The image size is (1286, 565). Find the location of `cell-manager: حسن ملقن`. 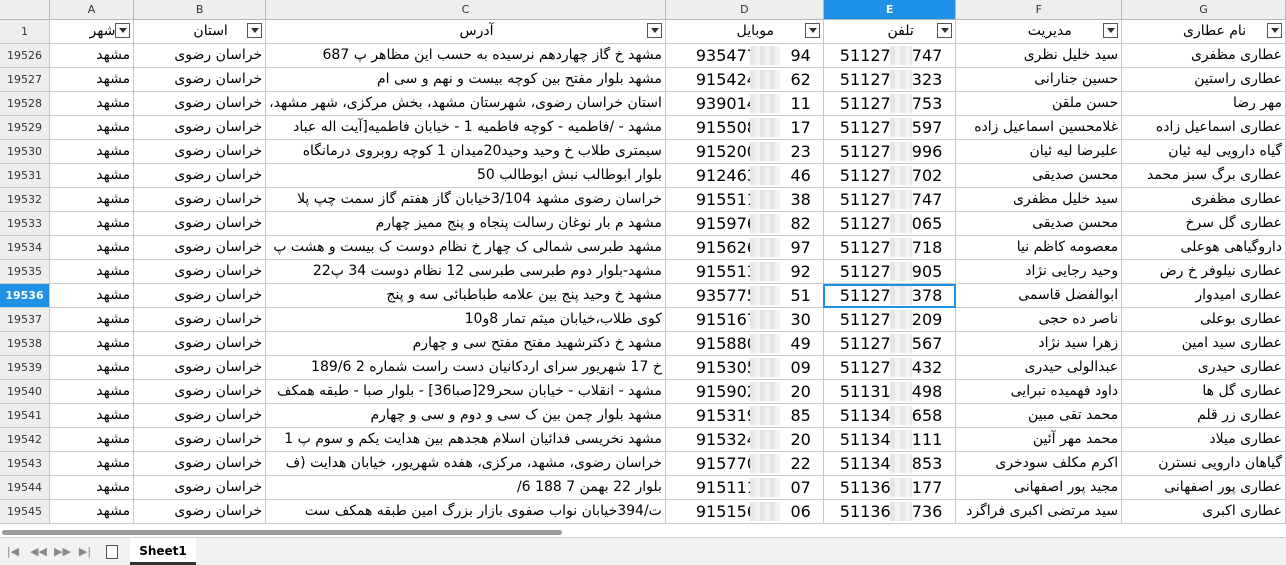

cell-manager: حسن ملقن is located at coordinates (1038, 103).